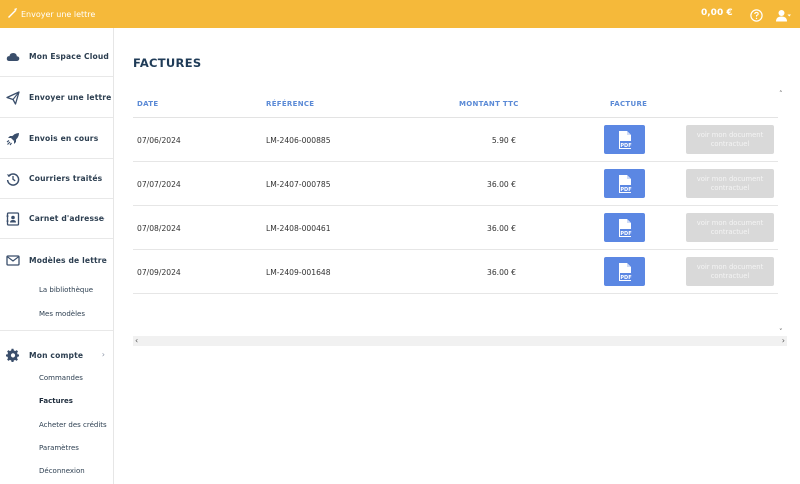 The width and height of the screenshot is (800, 484). I want to click on invoice-date: 07/09/2024, so click(159, 272).